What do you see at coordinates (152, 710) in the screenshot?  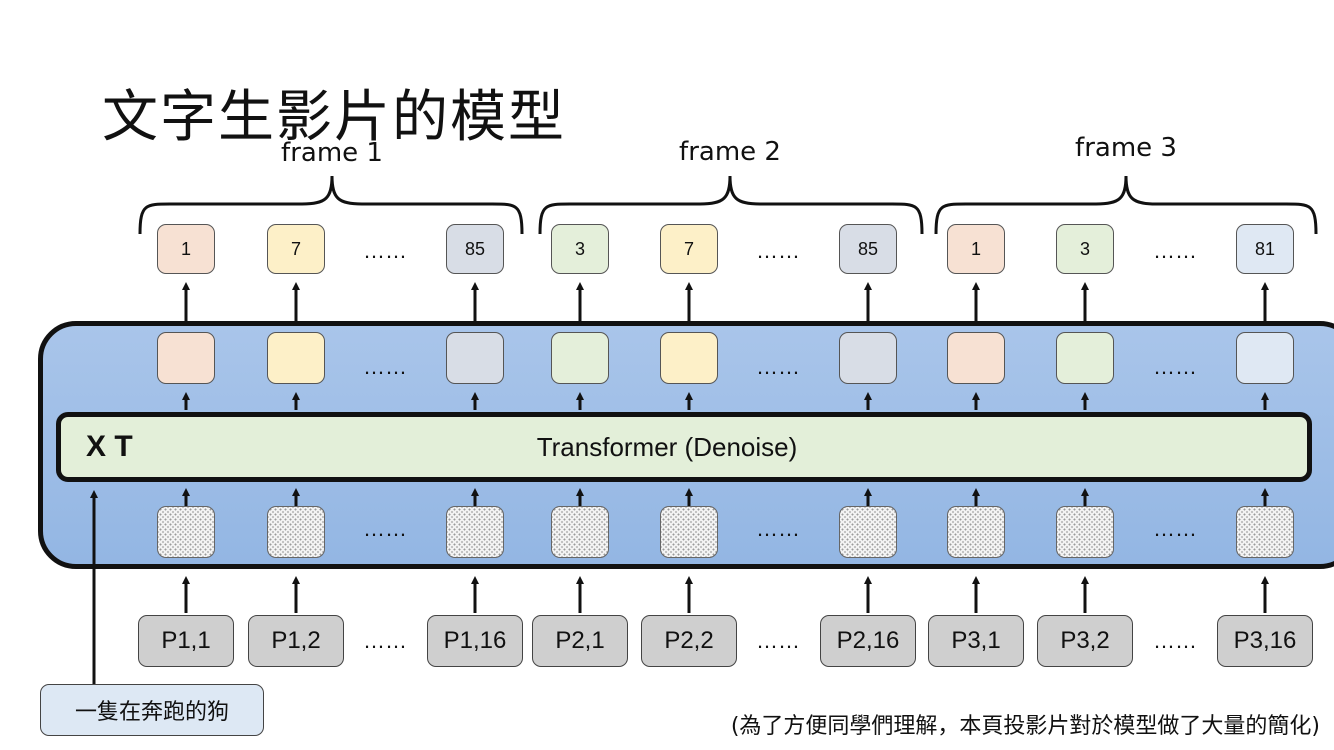 I see `text-prompt-box: 一隻在奔跑的狗` at bounding box center [152, 710].